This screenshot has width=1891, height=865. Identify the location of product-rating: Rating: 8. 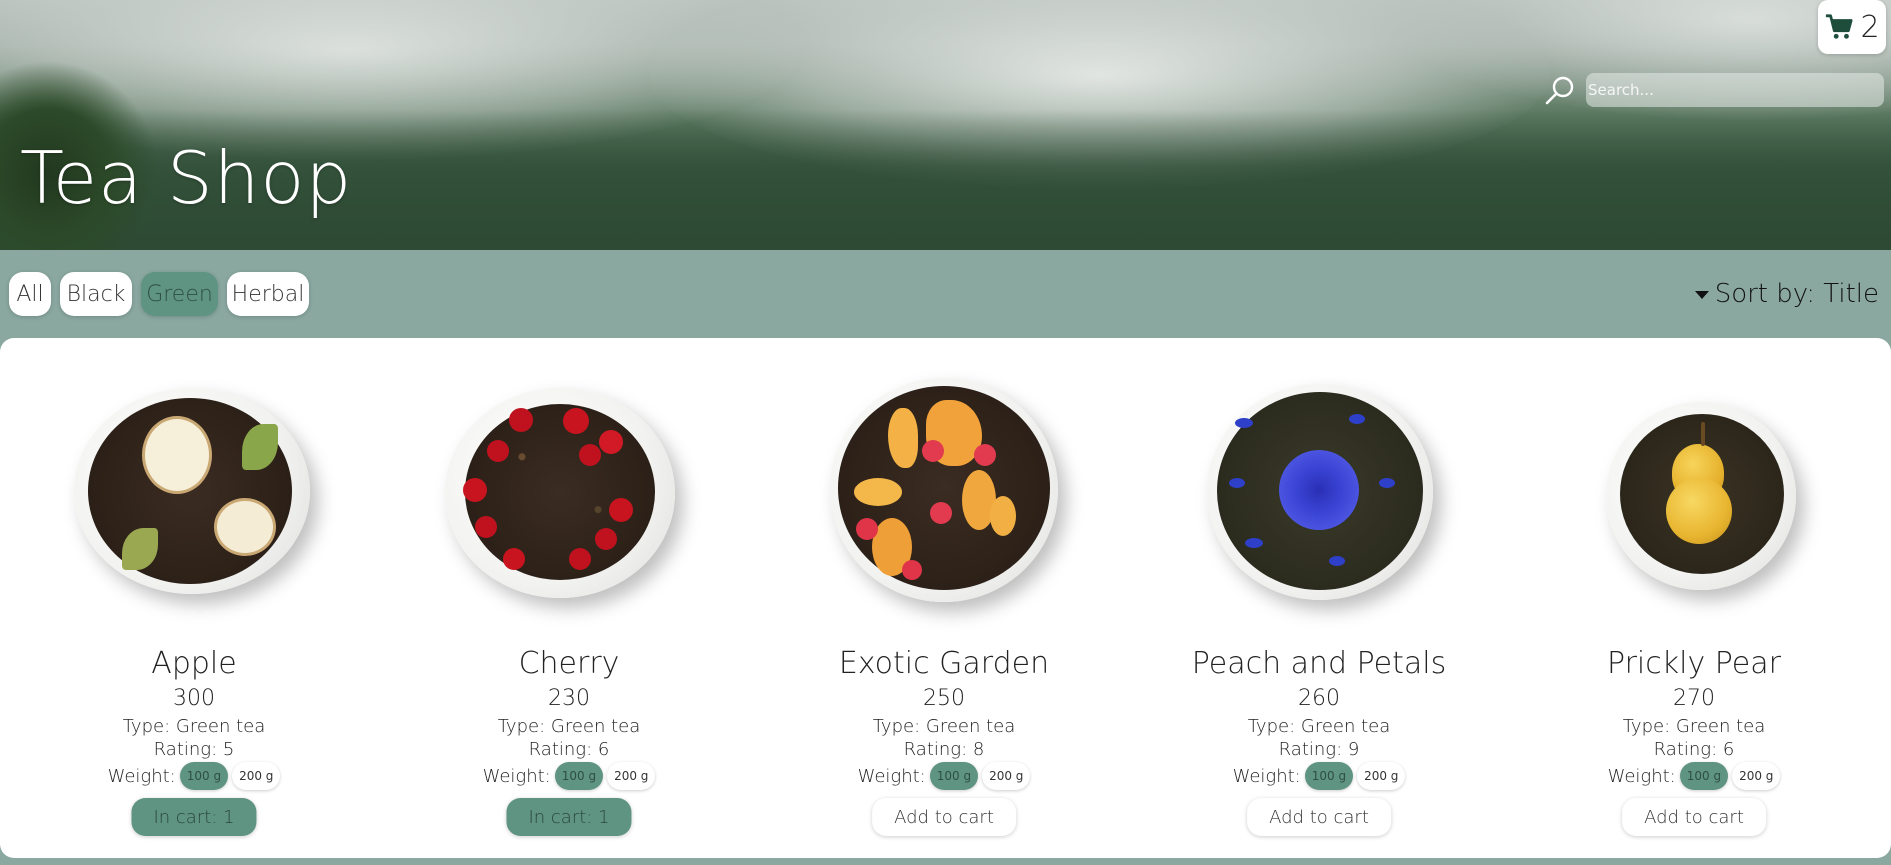
(944, 749).